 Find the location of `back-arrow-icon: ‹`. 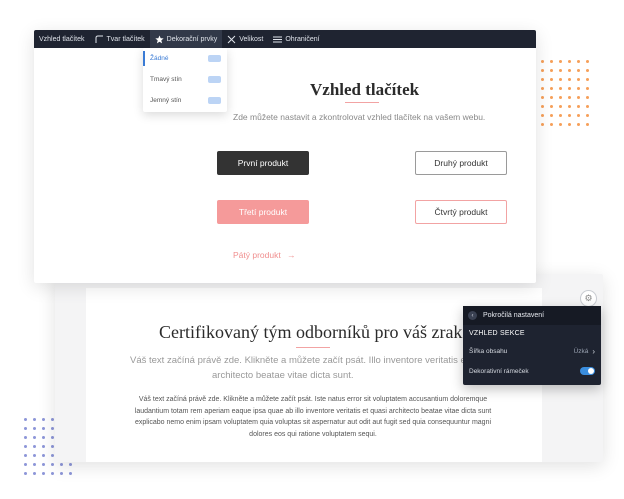

back-arrow-icon: ‹ is located at coordinates (472, 315).